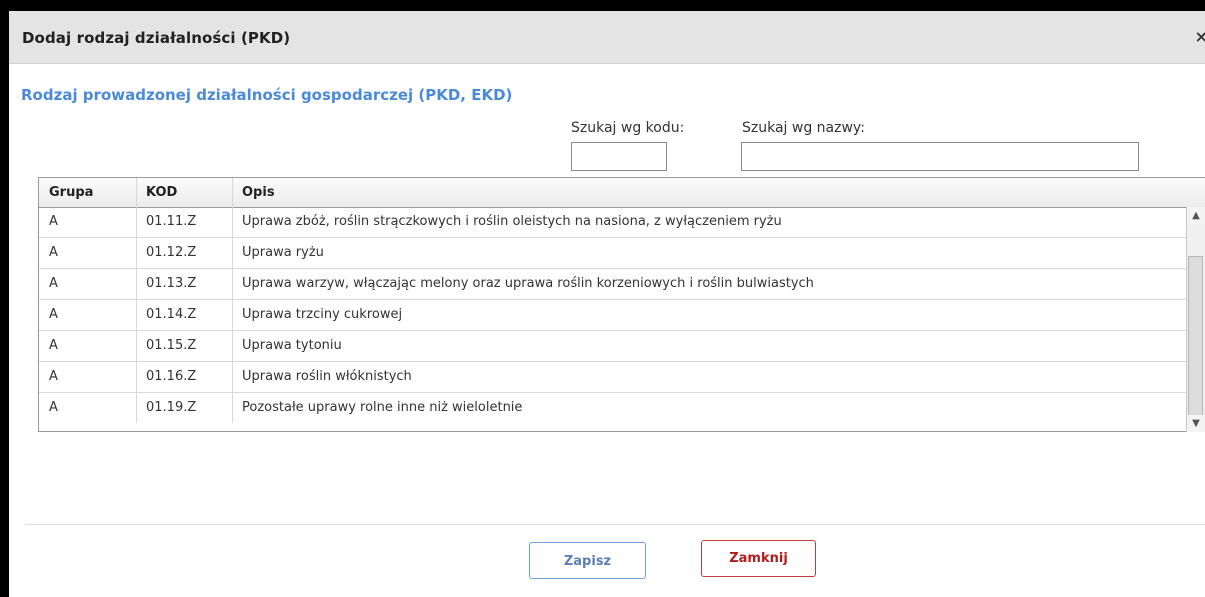  I want to click on cell-opis: Uprawa tytoniu, so click(292, 345).